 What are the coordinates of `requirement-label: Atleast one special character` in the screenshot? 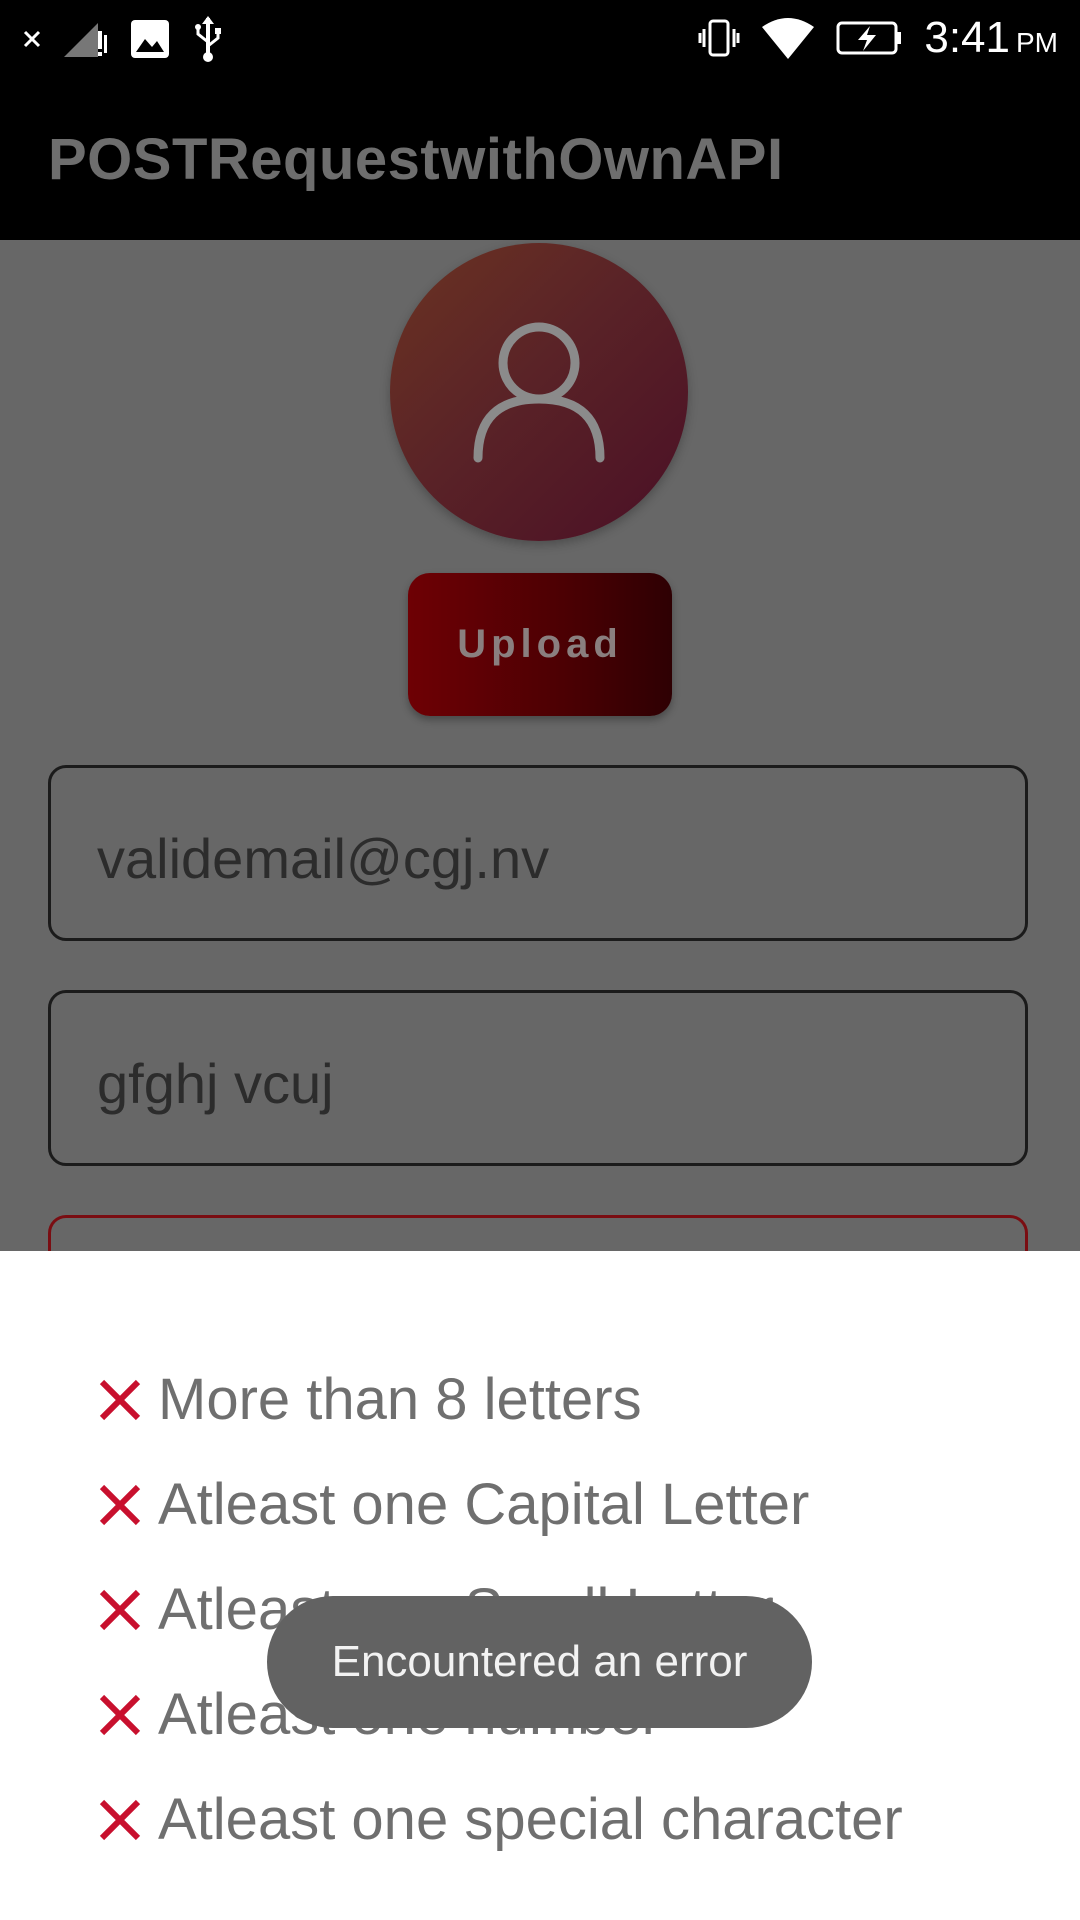 It's located at (530, 1819).